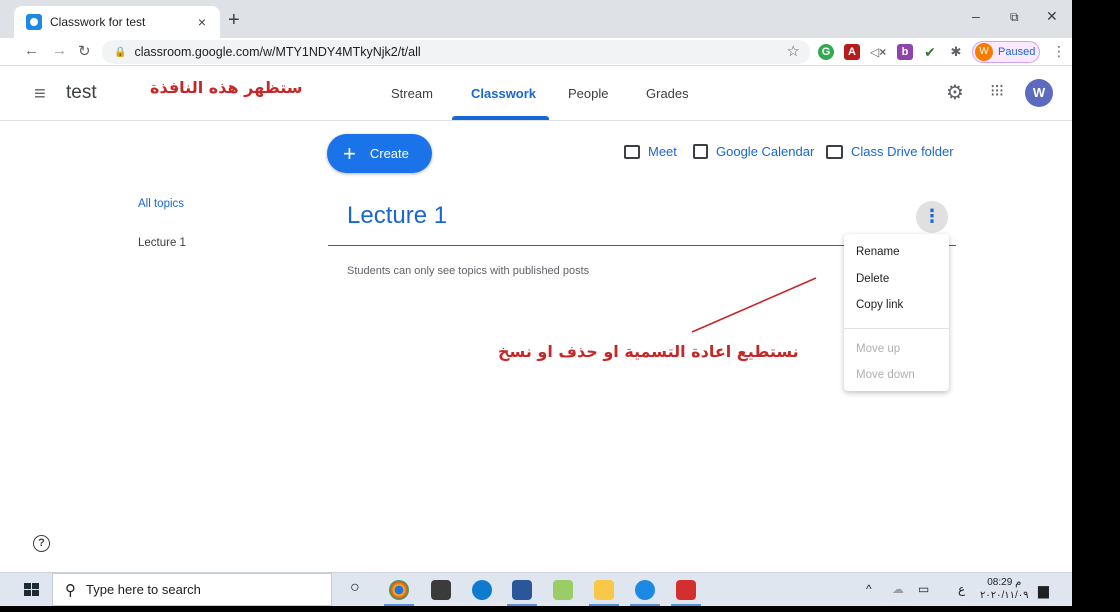  I want to click on forward-arrow-icon: →, so click(59, 50).